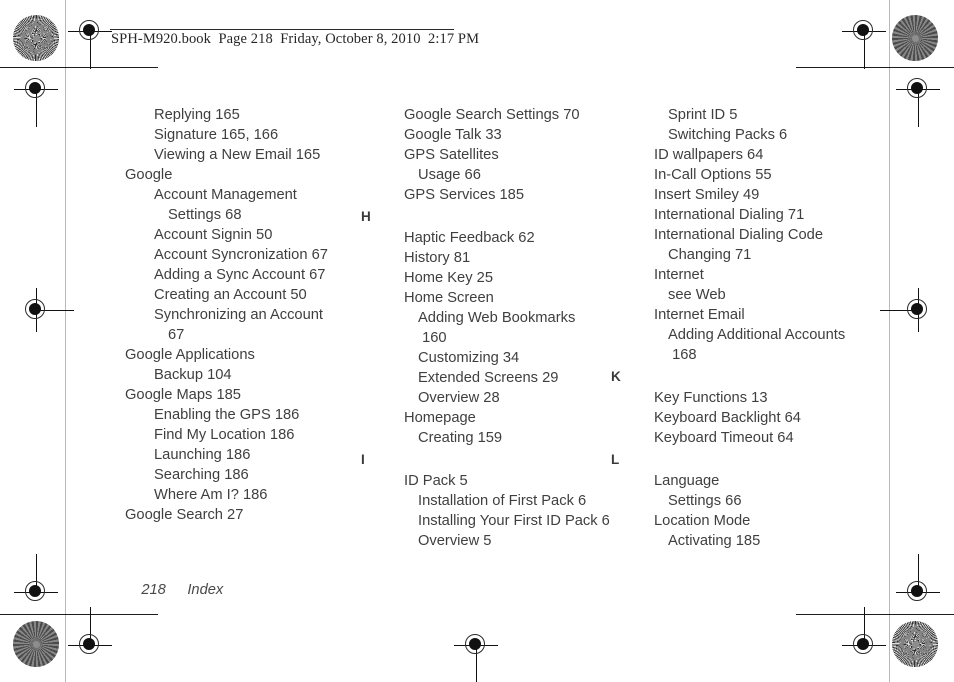 The height and width of the screenshot is (682, 954). What do you see at coordinates (918, 584) in the screenshot?
I see `regmark-lower-right` at bounding box center [918, 584].